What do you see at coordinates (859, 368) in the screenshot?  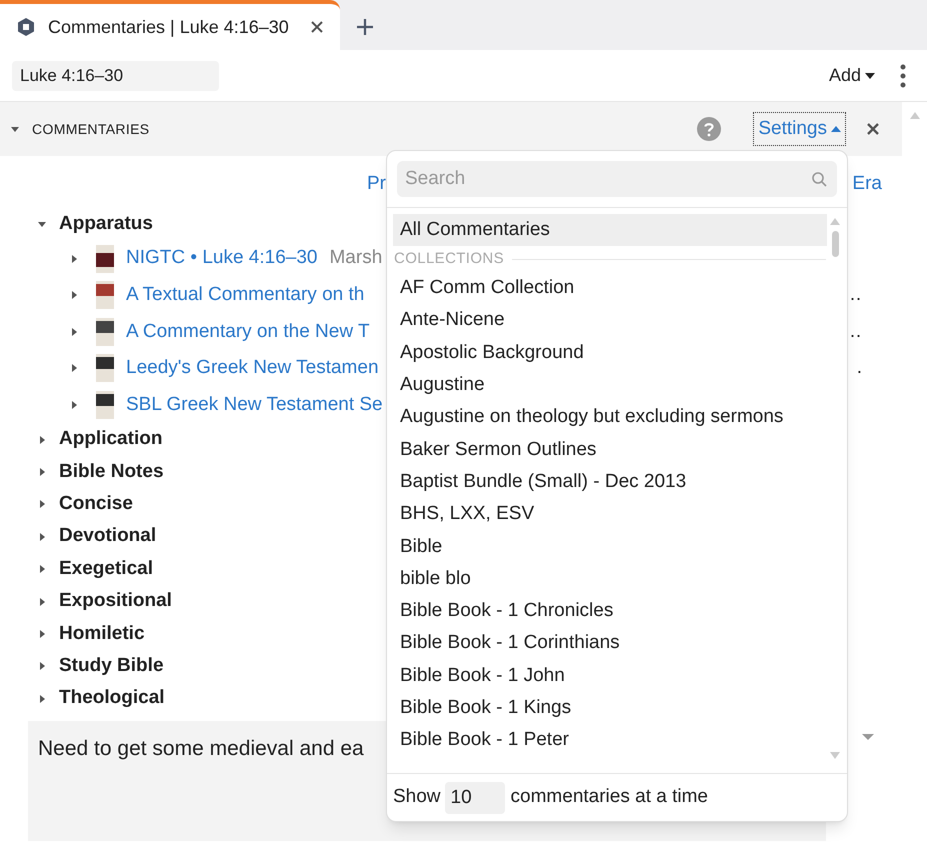 I see `ellipsis: .` at bounding box center [859, 368].